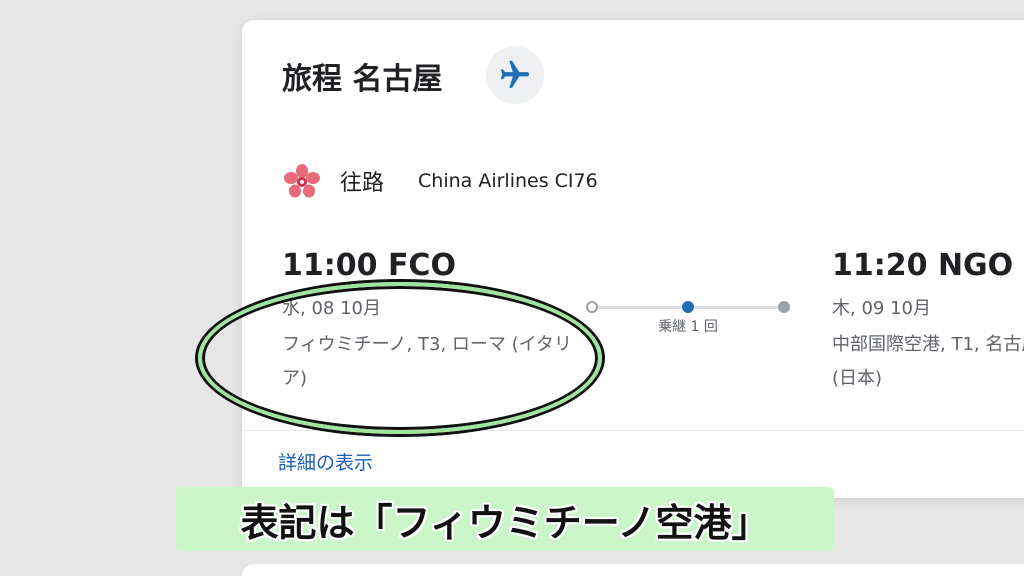 The height and width of the screenshot is (576, 1024). I want to click on flight-number: China Airlines CI76, so click(508, 181).